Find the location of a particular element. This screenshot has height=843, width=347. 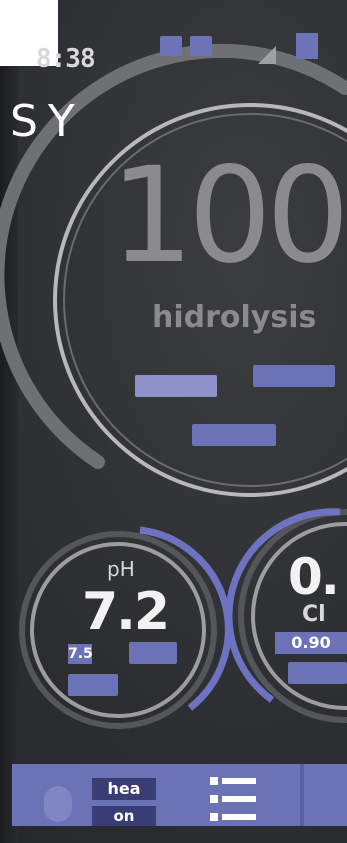

cl-pill-bottom is located at coordinates (317, 673).